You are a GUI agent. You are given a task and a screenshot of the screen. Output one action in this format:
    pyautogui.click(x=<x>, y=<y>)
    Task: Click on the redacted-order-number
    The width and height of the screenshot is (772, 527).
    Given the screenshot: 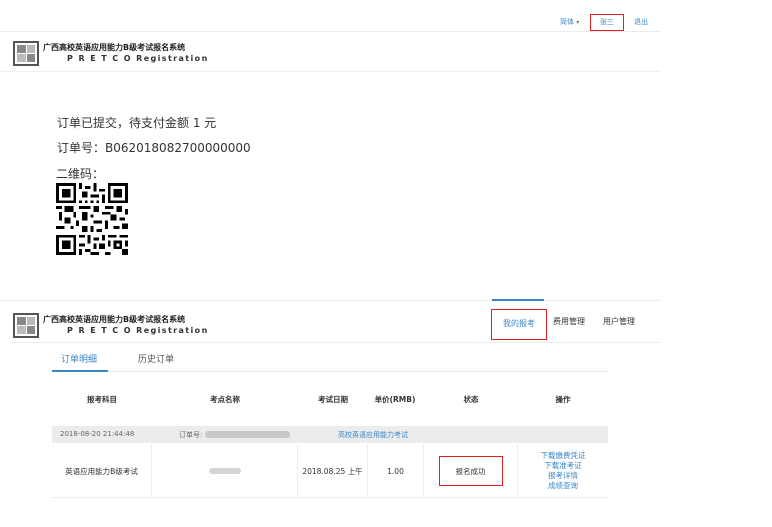 What is the action you would take?
    pyautogui.click(x=247, y=434)
    